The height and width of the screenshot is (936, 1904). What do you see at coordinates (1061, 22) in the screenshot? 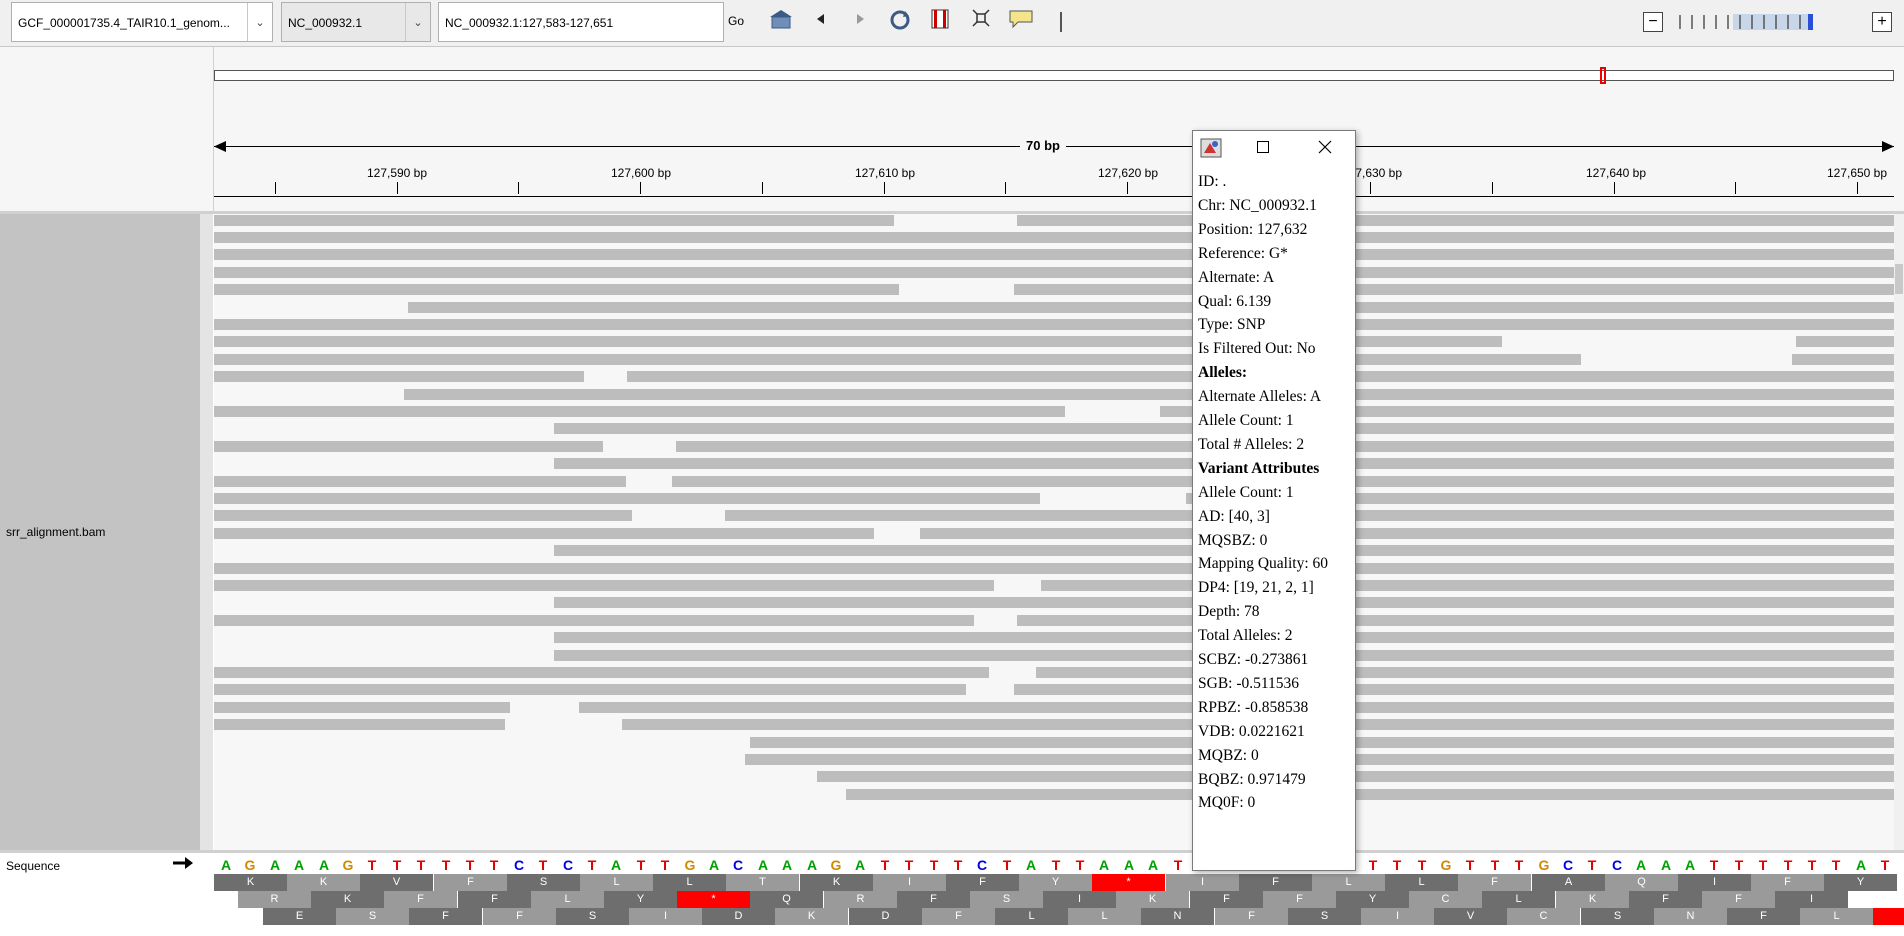
I see `ruler-toggle-icon` at bounding box center [1061, 22].